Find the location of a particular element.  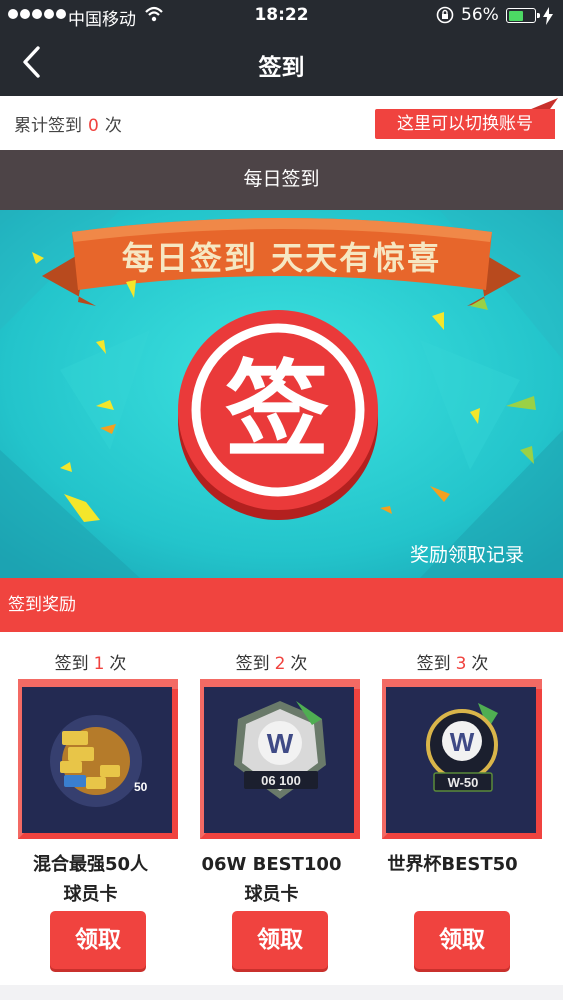

battery-percent: 56% is located at coordinates (480, 15).